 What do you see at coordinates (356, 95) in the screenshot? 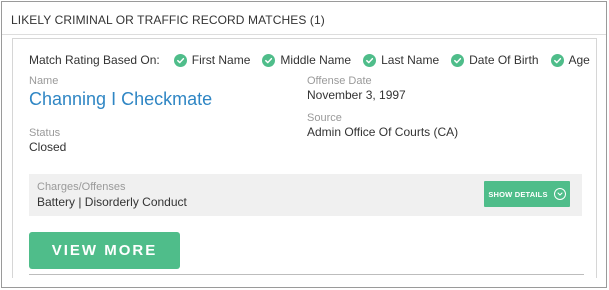
I see `offense-date-value: November 3, 1997` at bounding box center [356, 95].